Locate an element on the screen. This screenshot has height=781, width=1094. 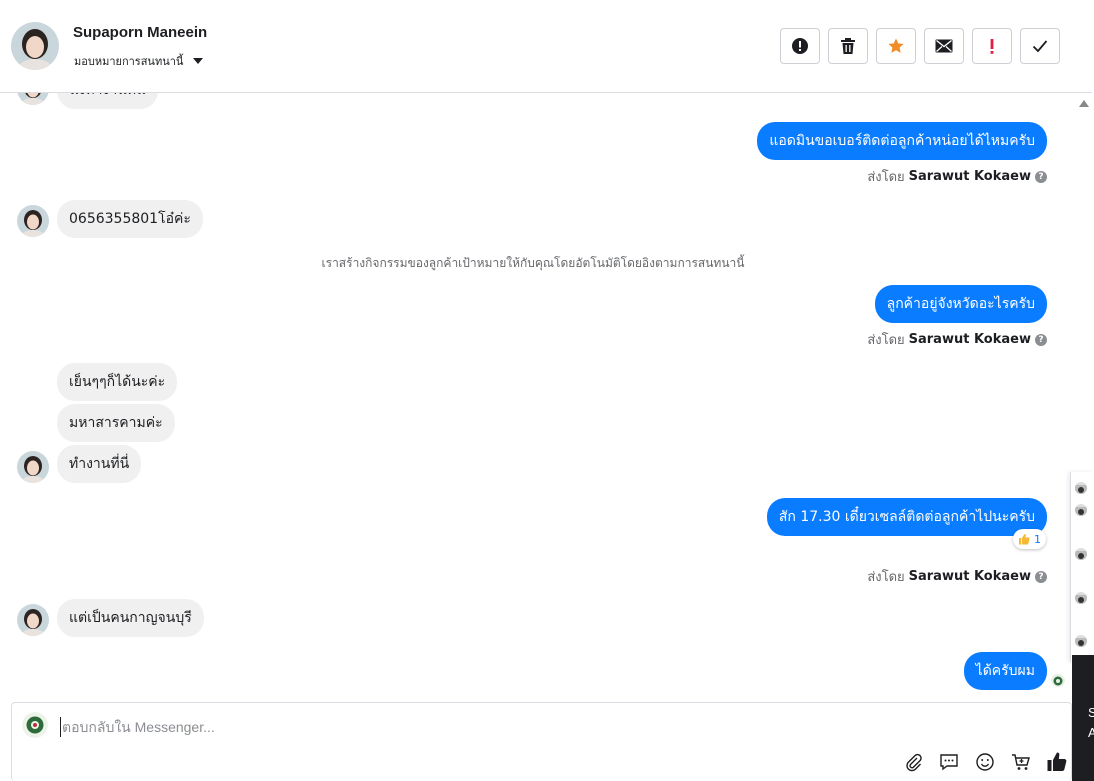
attach-button is located at coordinates (913, 762).